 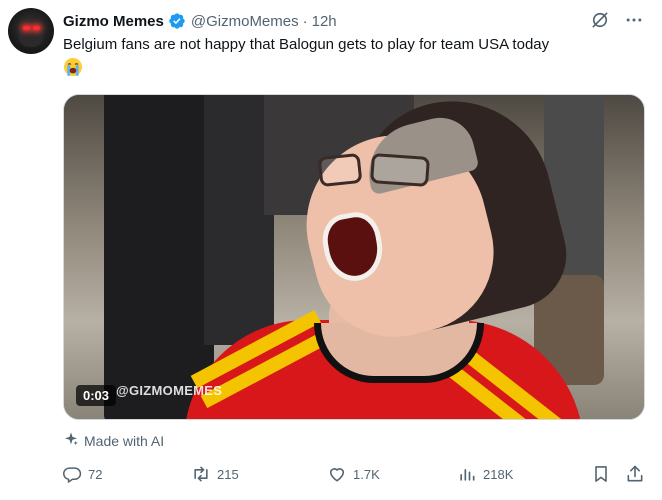 I want to click on author-handle: @GizmoMemes, so click(x=245, y=21).